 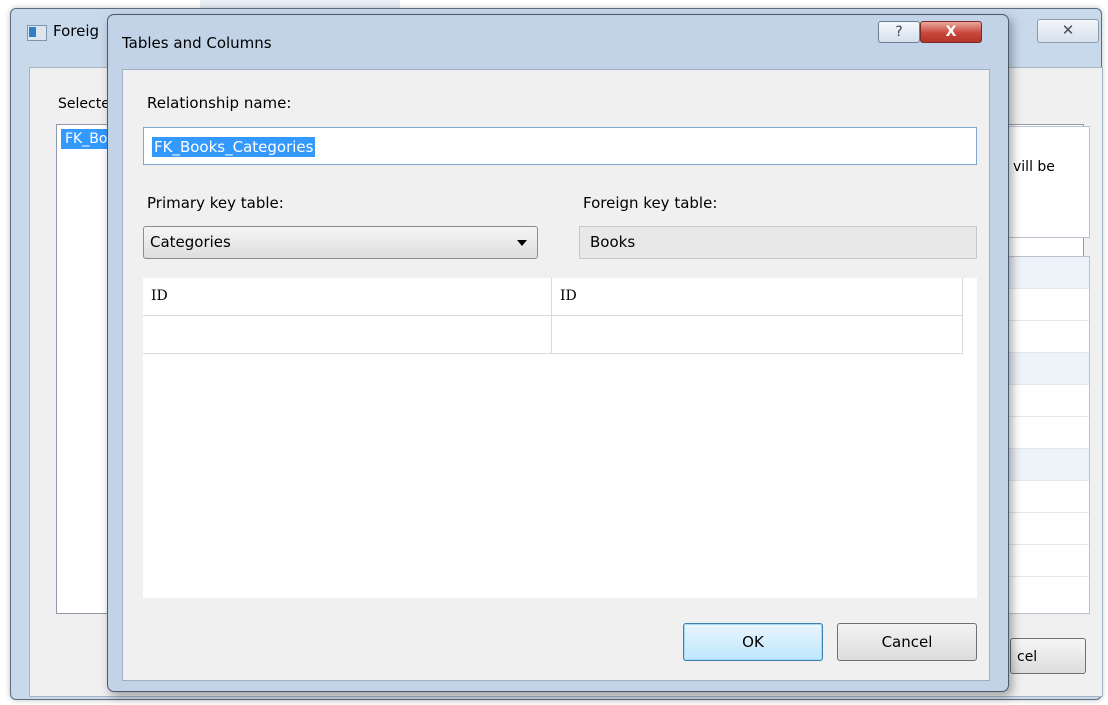 I want to click on background-cancel-button: cel, so click(x=1048, y=656).